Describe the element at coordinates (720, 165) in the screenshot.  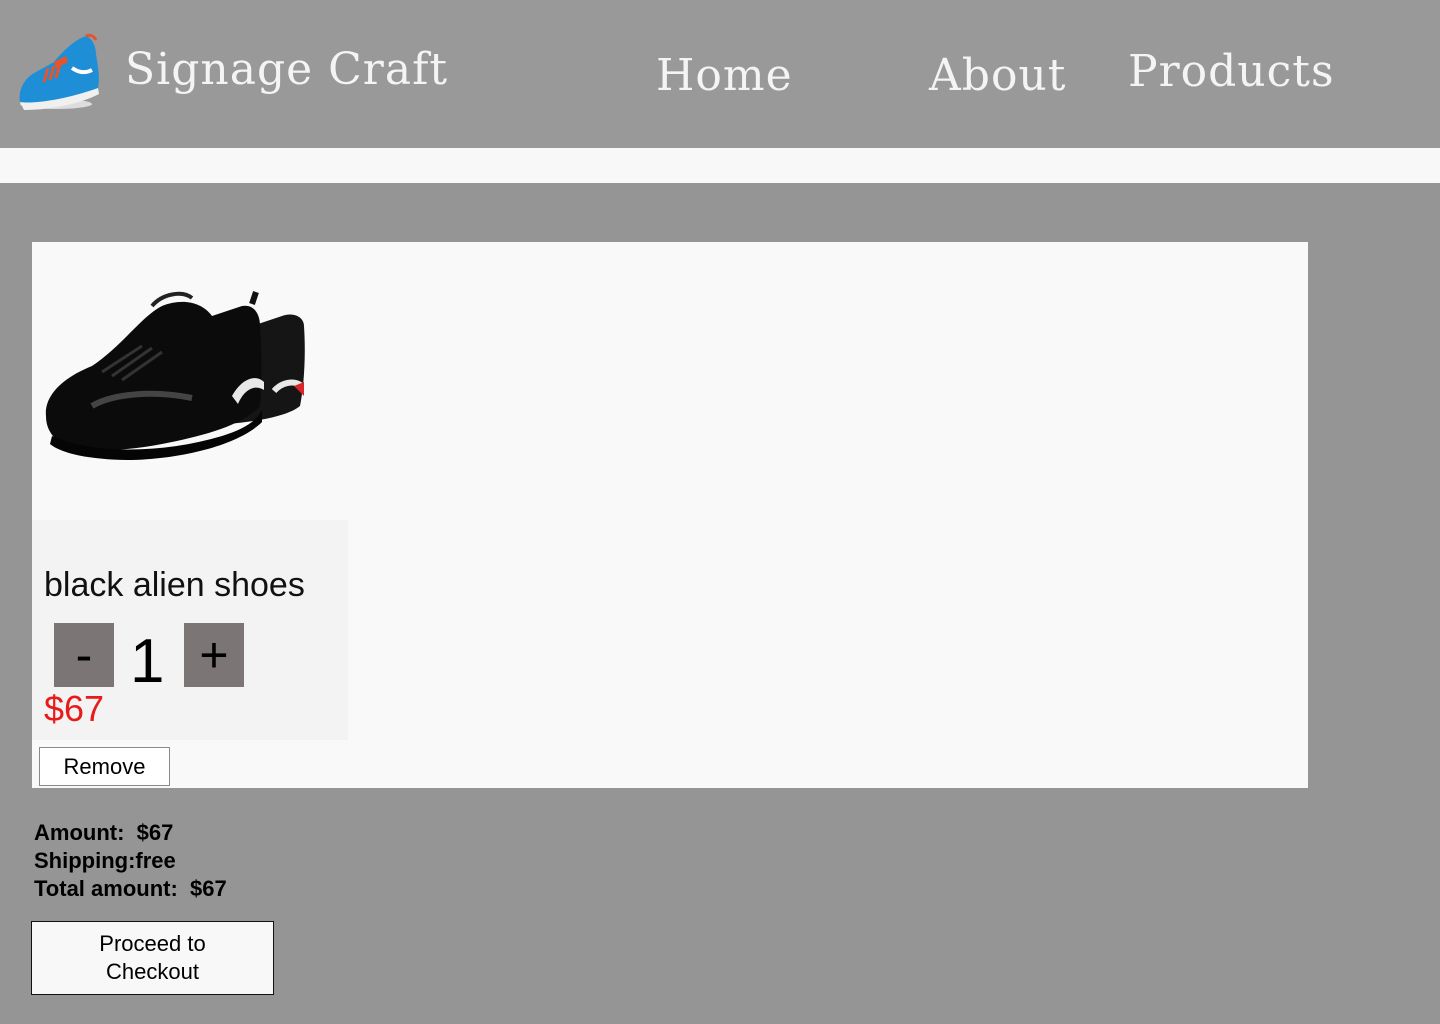
I see `header-divider-strip` at that location.